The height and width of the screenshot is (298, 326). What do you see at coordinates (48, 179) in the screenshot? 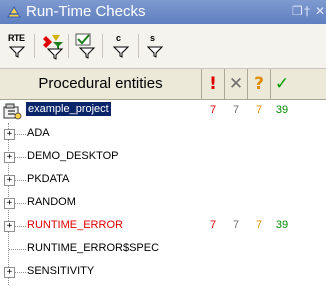
I see `tree-item-label: PKDATA` at bounding box center [48, 179].